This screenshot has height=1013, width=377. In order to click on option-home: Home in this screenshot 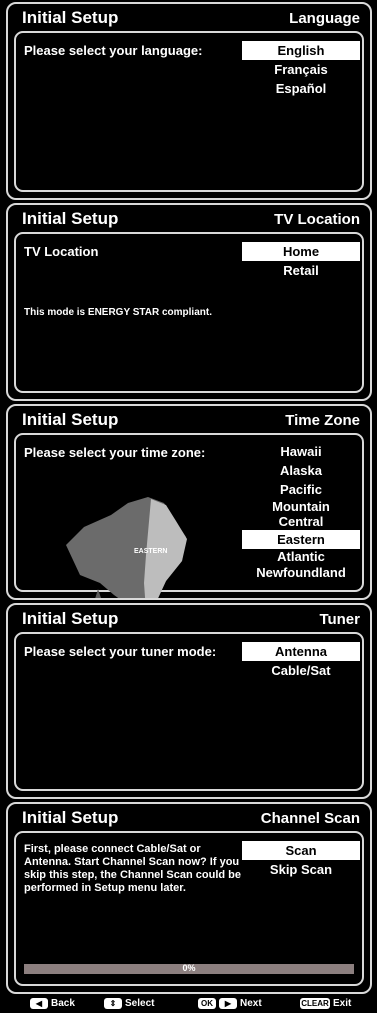, I will do `click(301, 251)`.